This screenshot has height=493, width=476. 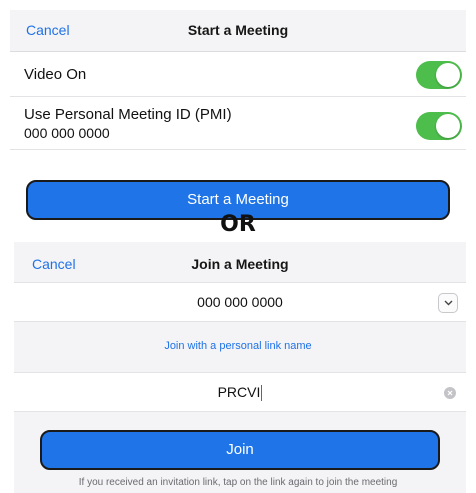 I want to click on join-meeting-title: Join a Meeting, so click(x=240, y=264).